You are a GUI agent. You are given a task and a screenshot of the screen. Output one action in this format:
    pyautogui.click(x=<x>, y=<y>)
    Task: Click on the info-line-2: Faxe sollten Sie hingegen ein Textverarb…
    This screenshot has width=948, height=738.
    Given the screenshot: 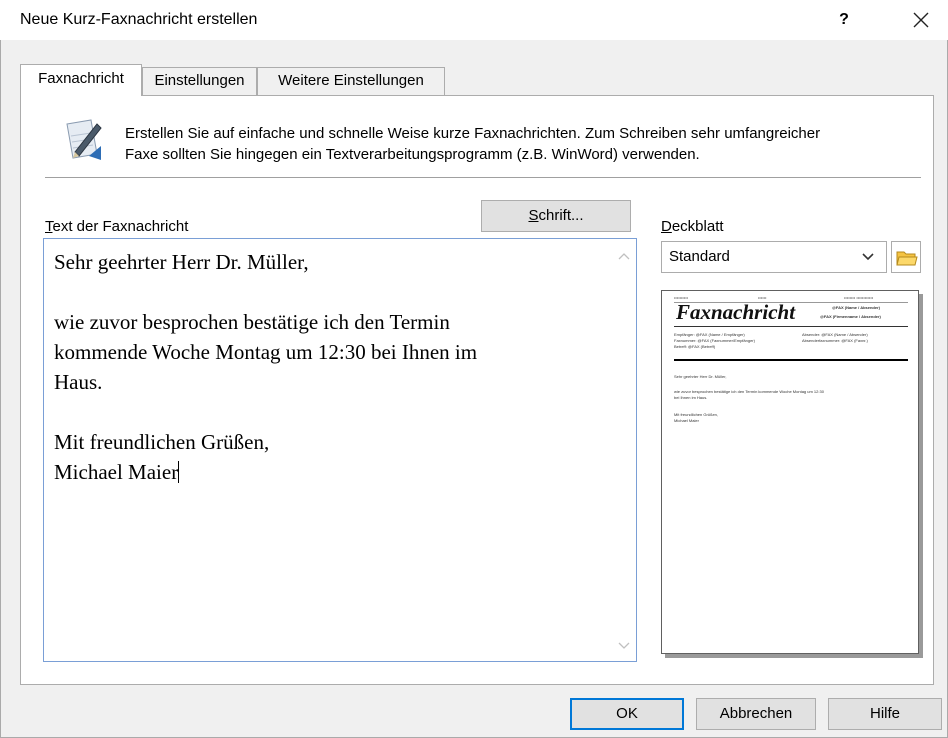 What is the action you would take?
    pyautogui.click(x=412, y=154)
    